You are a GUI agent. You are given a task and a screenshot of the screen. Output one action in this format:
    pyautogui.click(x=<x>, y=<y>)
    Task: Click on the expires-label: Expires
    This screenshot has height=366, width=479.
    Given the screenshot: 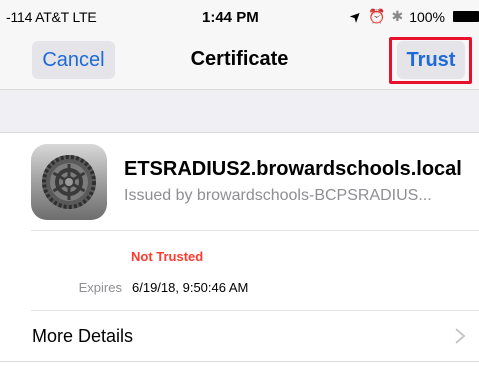 What is the action you would take?
    pyautogui.click(x=100, y=287)
    